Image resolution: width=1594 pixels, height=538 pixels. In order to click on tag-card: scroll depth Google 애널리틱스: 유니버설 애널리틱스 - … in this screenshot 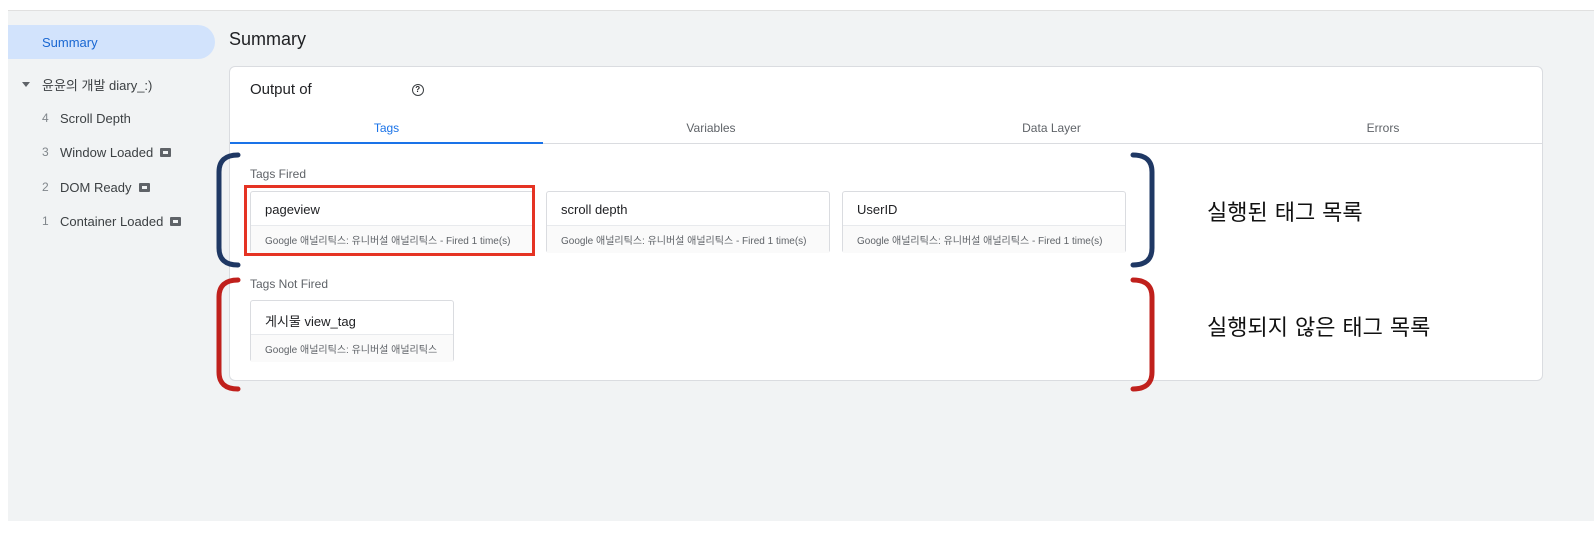, I will do `click(688, 222)`.